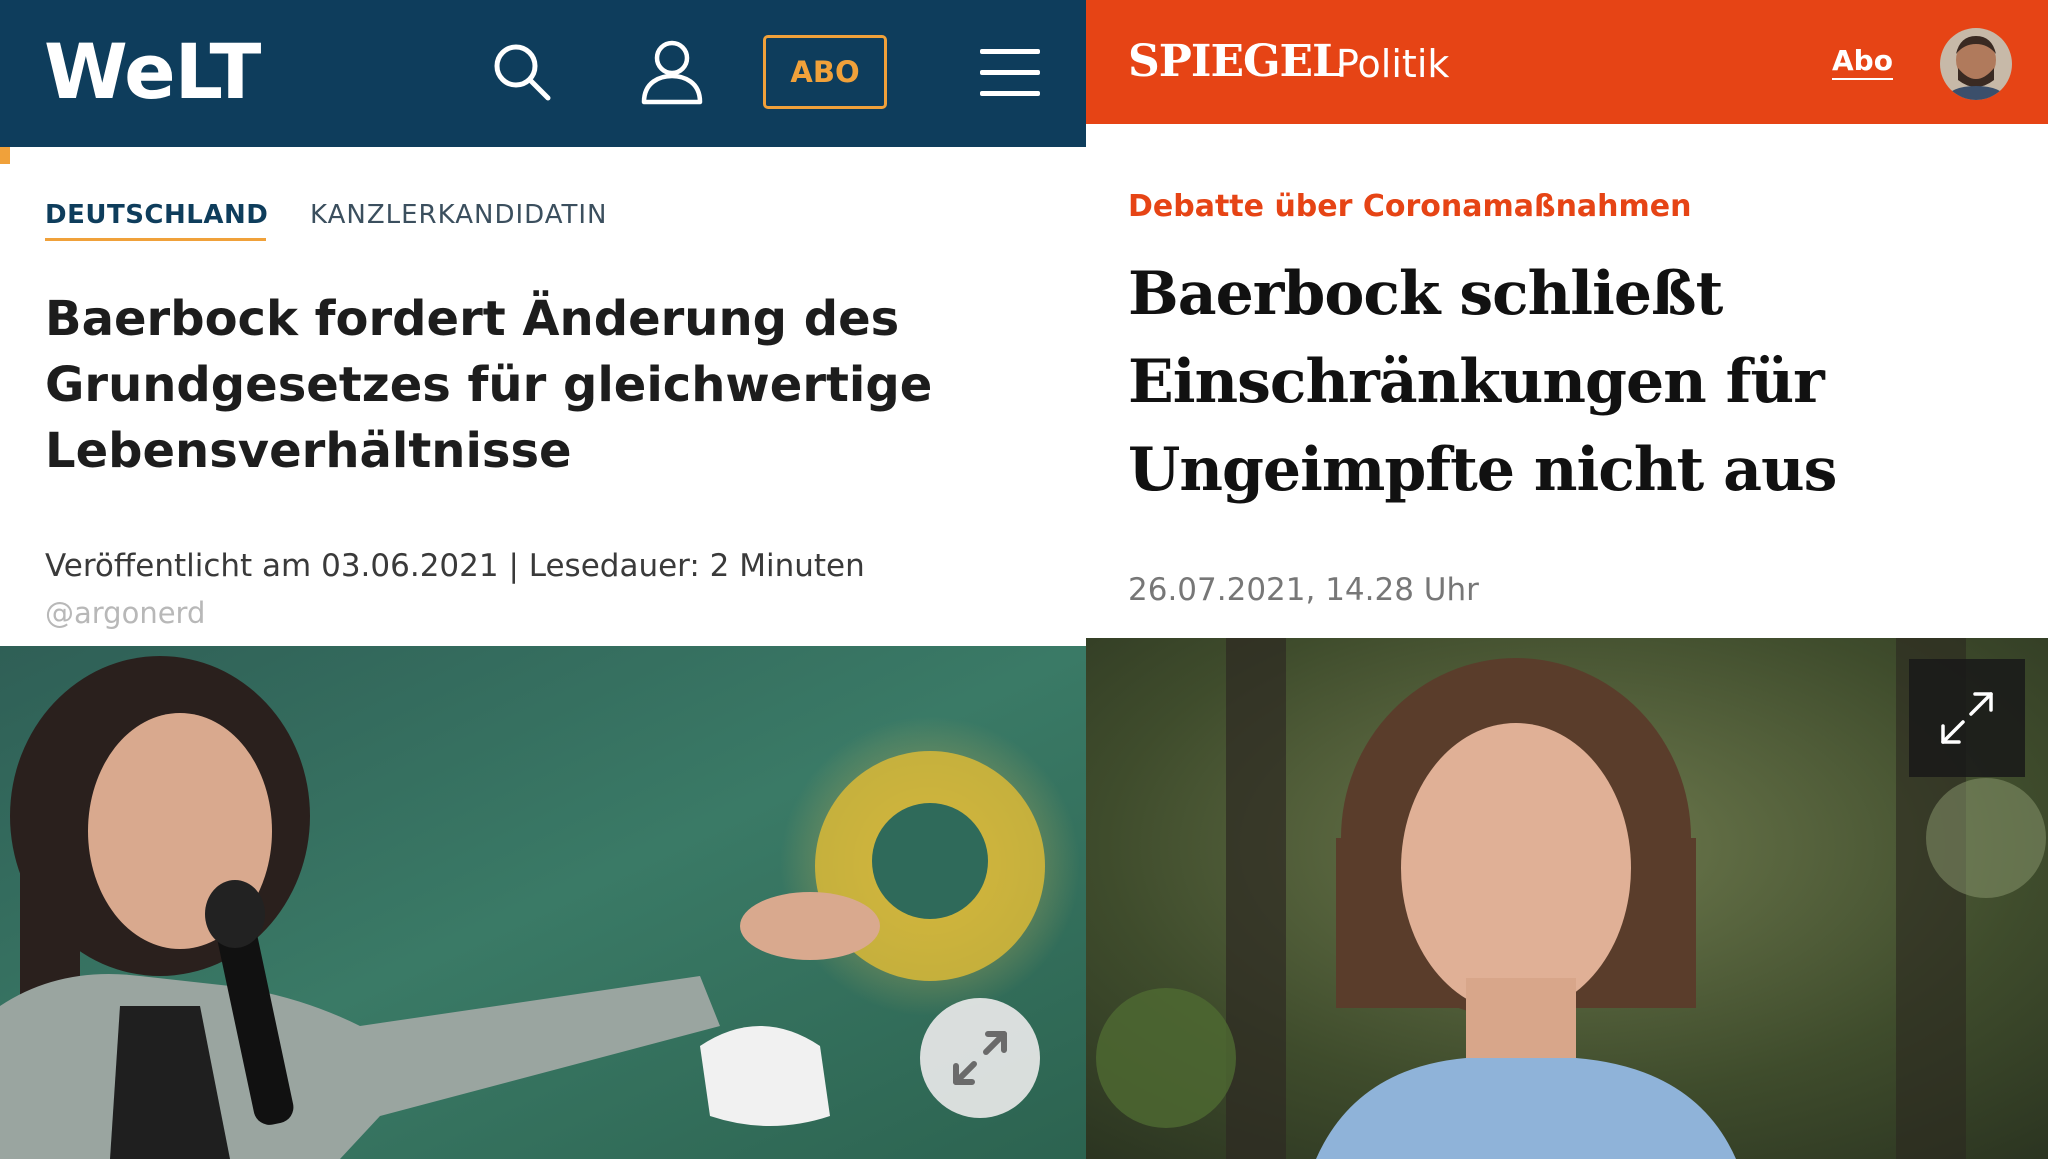  Describe the element at coordinates (156, 215) in the screenshot. I see `section-link: DEUTSCHLAND` at that location.